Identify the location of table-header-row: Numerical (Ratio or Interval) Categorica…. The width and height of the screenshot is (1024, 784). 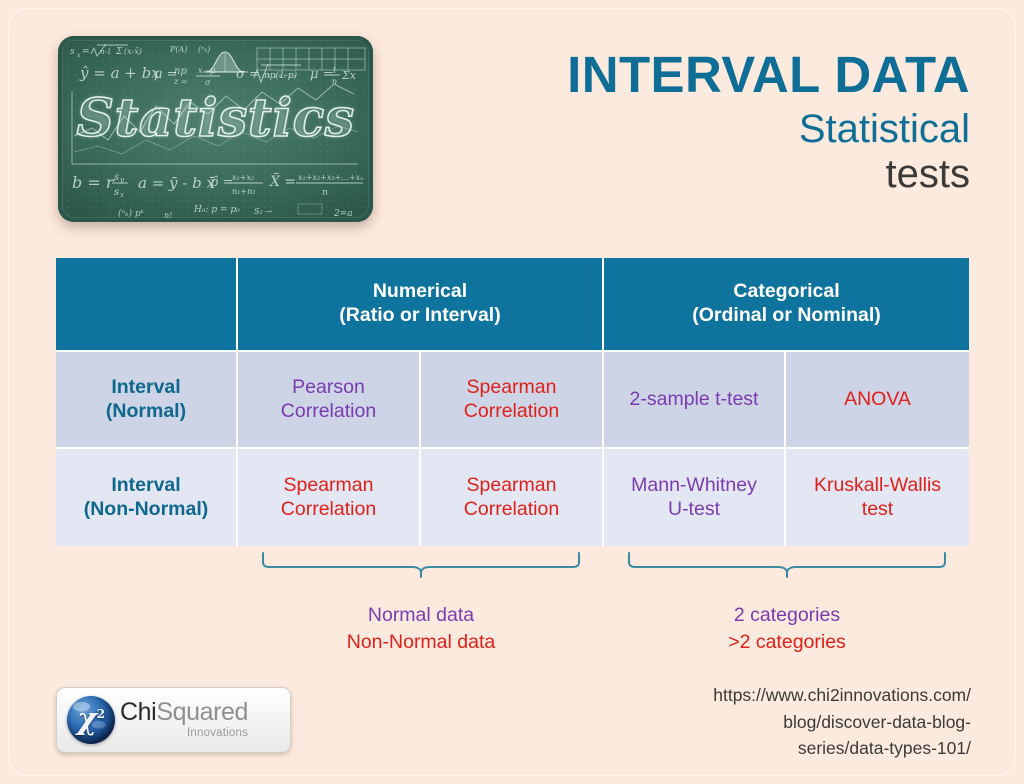
(513, 305).